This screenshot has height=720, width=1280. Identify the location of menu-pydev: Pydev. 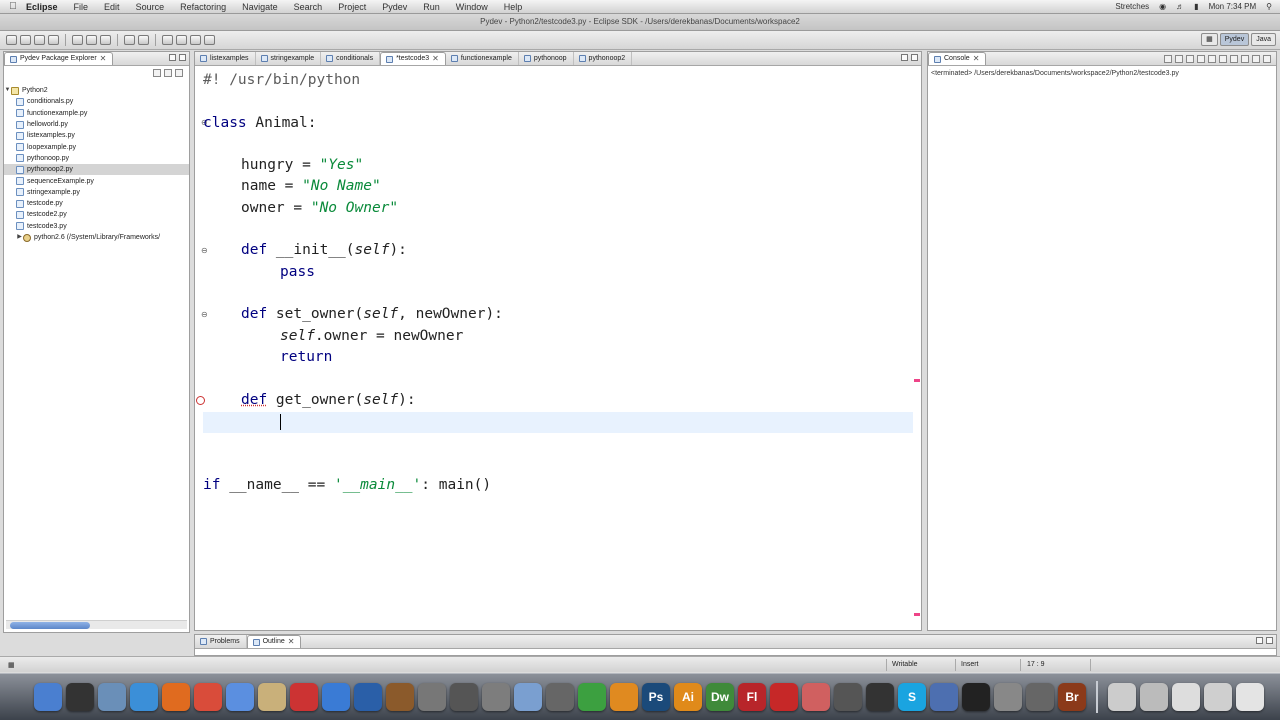
(394, 7).